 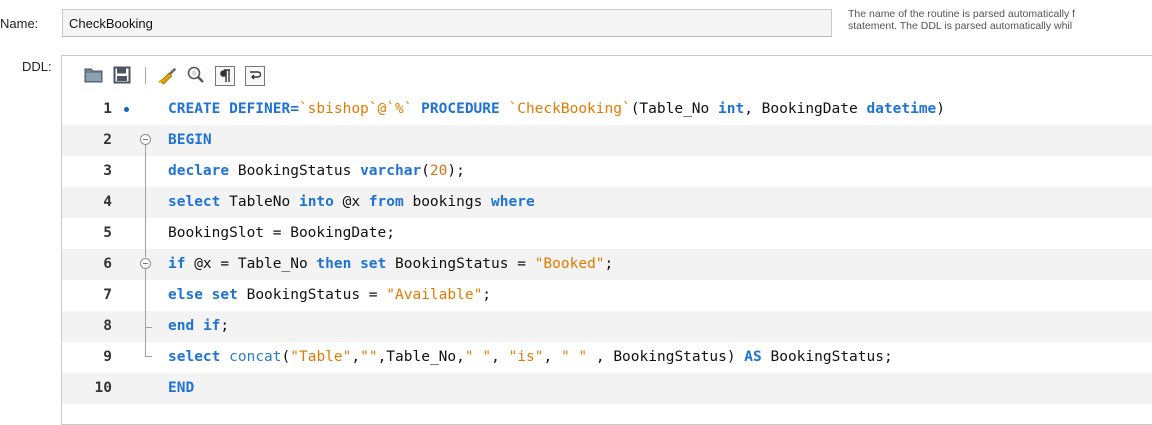 I want to click on code-token: ,Table_No,, so click(x=421, y=357).